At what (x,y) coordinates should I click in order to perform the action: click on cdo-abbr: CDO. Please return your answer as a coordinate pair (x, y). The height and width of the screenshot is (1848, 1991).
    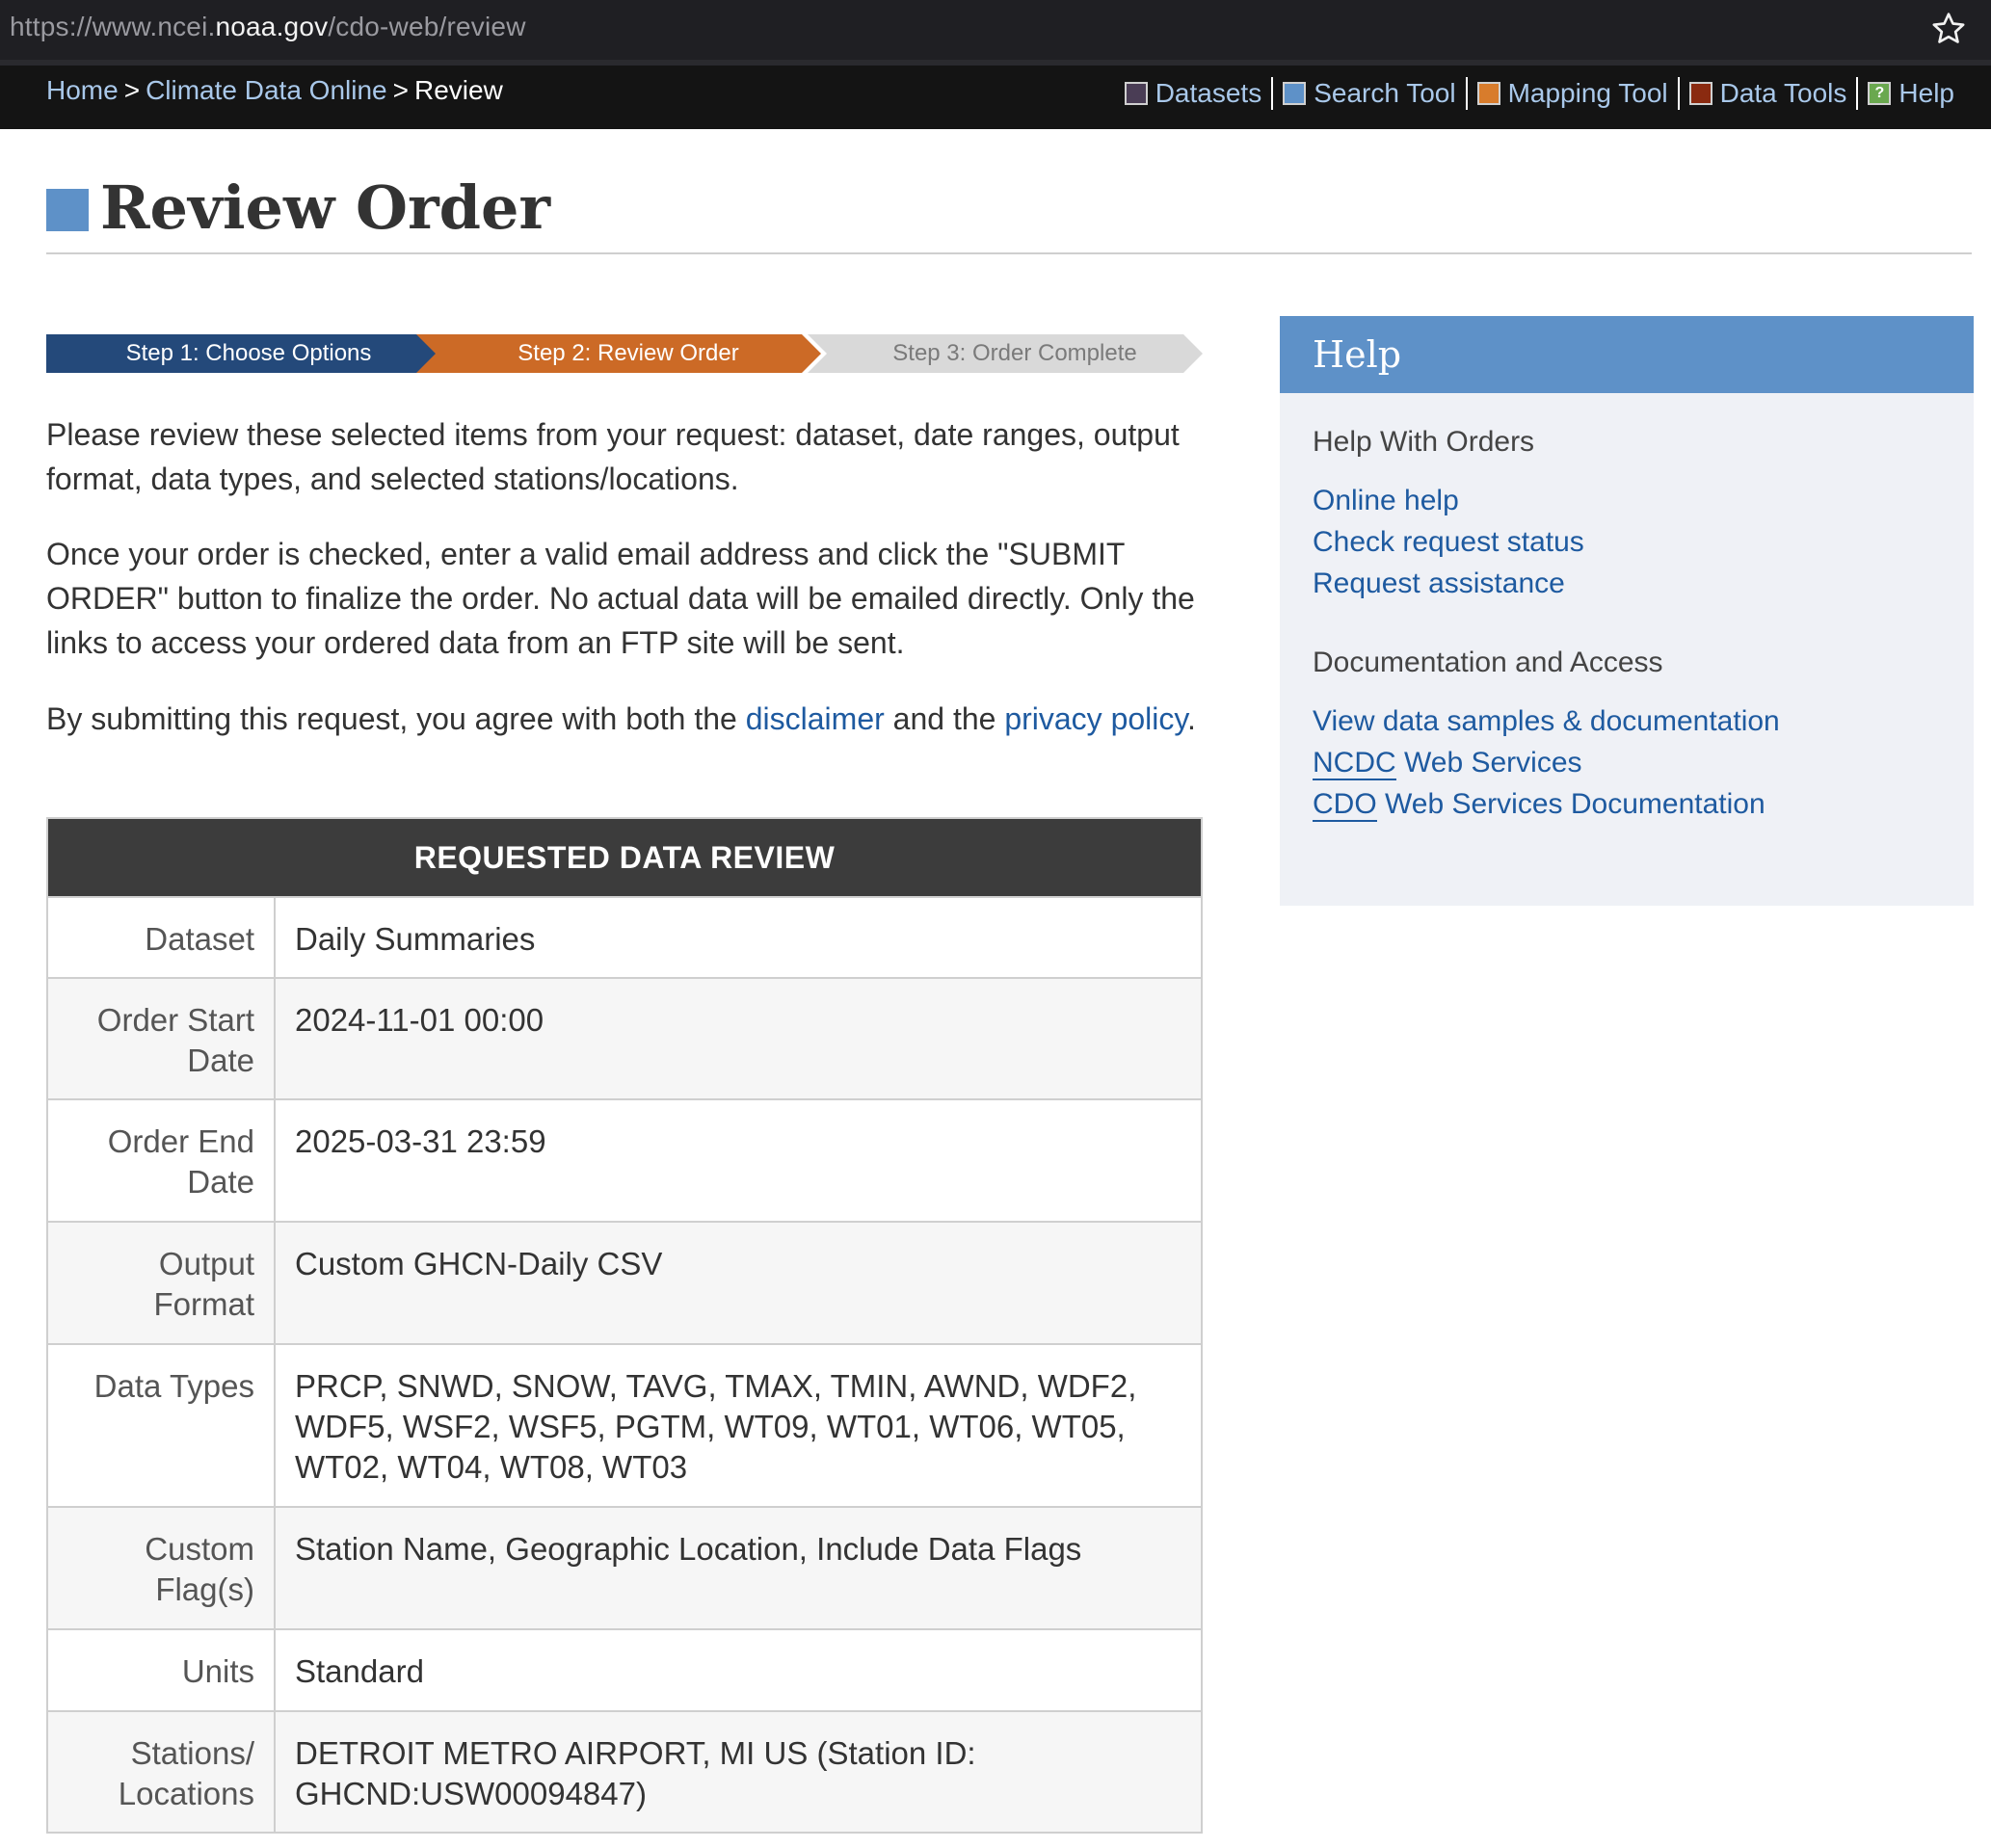
    Looking at the image, I should click on (1345, 805).